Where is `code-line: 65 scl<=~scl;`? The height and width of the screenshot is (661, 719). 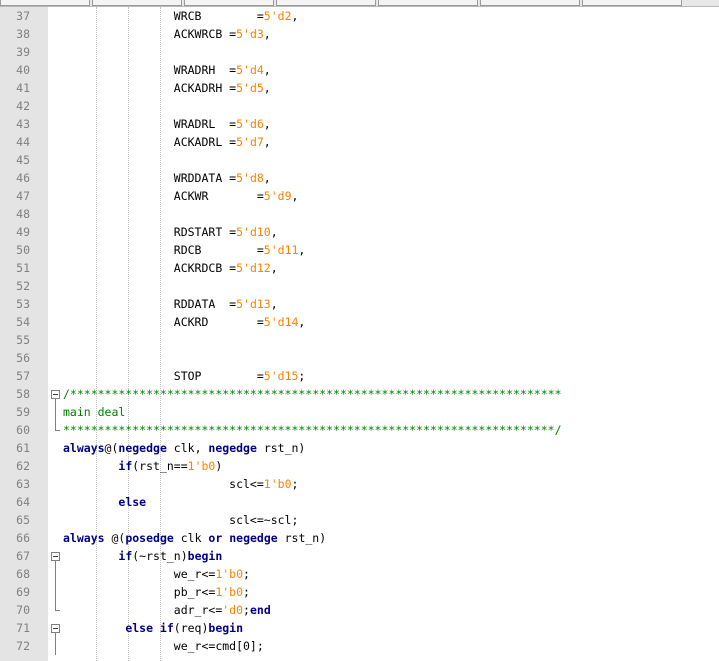
code-line: 65 scl<=~scl; is located at coordinates (359, 520).